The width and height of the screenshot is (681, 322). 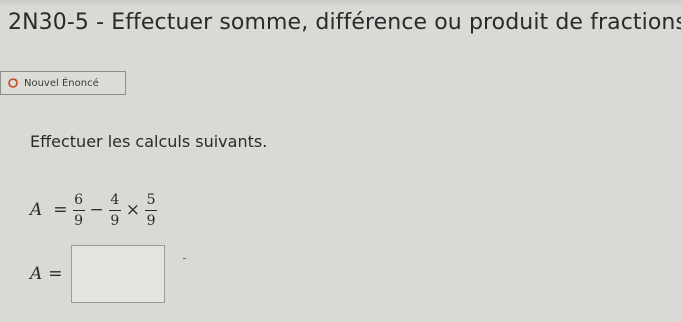 What do you see at coordinates (340, 3) in the screenshot?
I see `page-top-edge` at bounding box center [340, 3].